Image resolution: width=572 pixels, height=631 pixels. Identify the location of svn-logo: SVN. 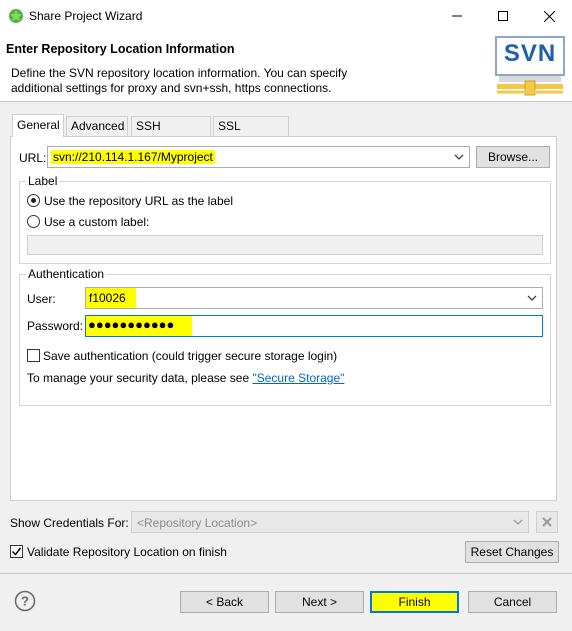
(530, 66).